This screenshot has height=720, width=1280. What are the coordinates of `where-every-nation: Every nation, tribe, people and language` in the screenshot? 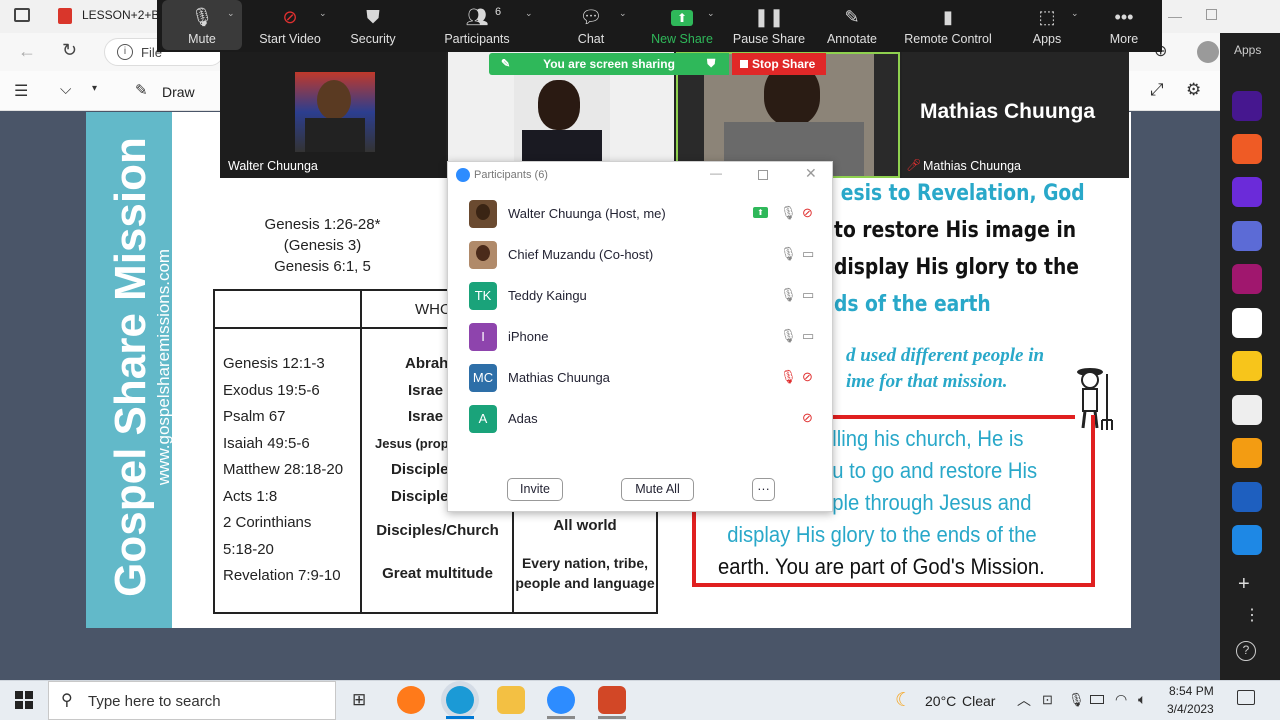 It's located at (585, 573).